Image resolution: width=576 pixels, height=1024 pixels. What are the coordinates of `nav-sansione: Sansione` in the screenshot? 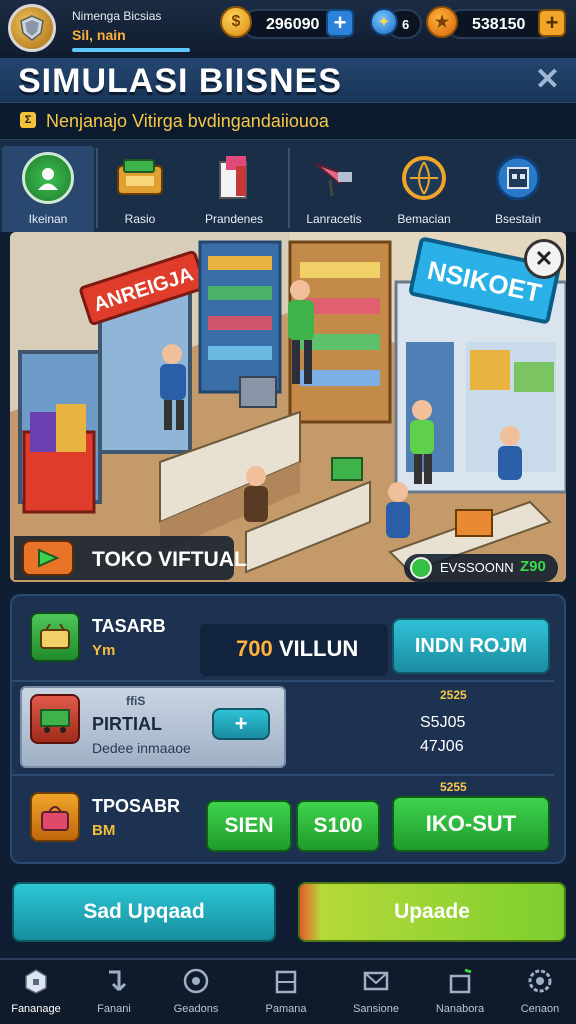 It's located at (376, 993).